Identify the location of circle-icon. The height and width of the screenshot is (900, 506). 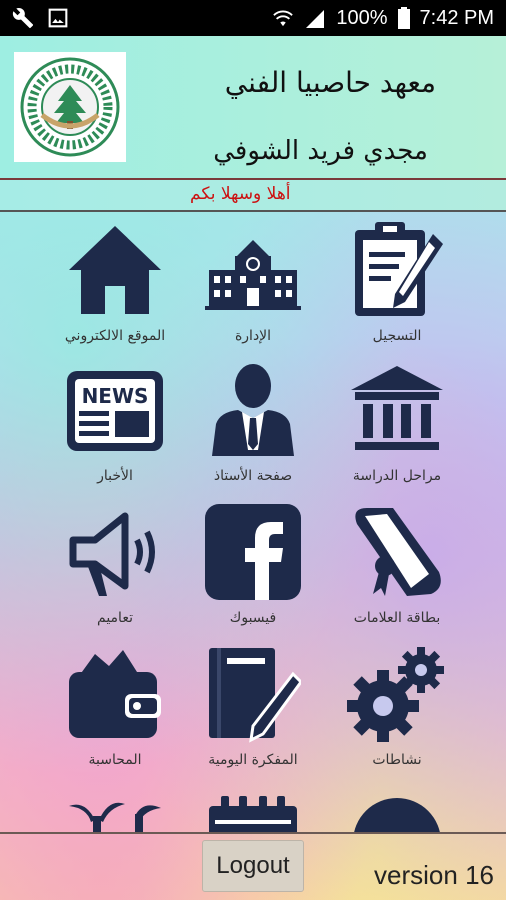
(397, 809).